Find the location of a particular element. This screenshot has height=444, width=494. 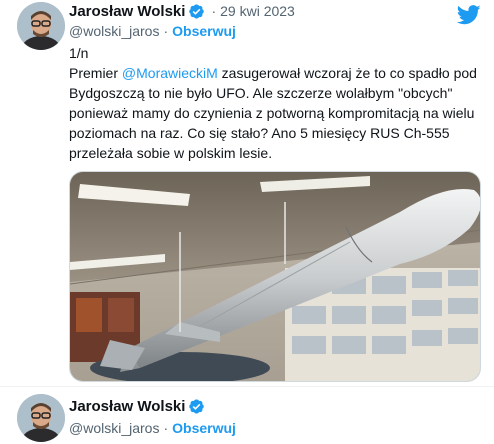

tweet-date: 29 kwi 2023 is located at coordinates (257, 11).